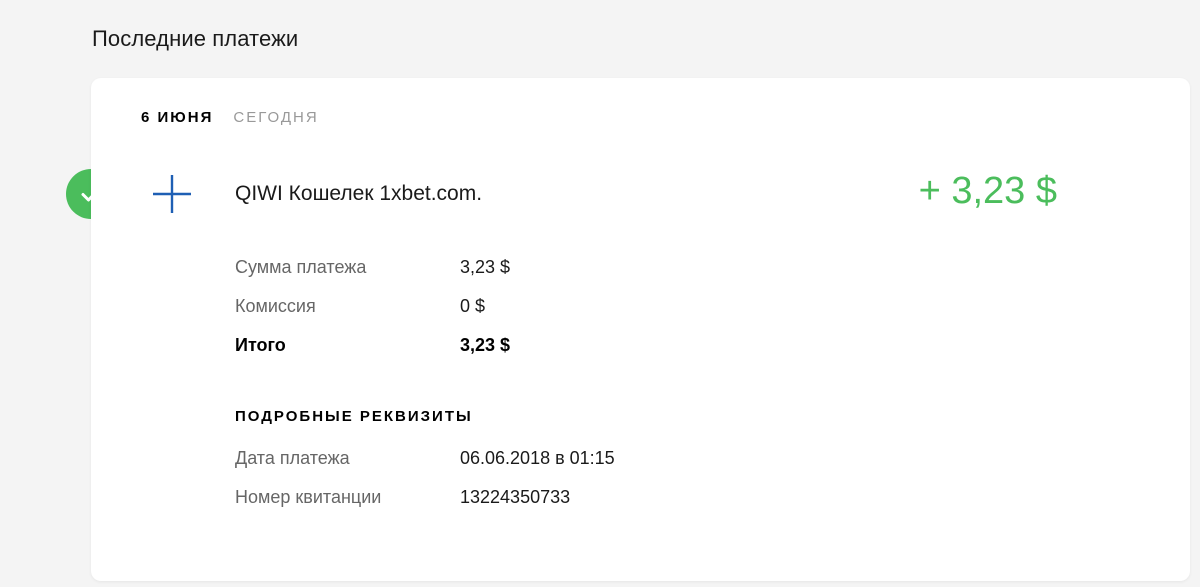  Describe the element at coordinates (425, 497) in the screenshot. I see `requisite-row-receipt: Номер квитанции 13224350733` at that location.